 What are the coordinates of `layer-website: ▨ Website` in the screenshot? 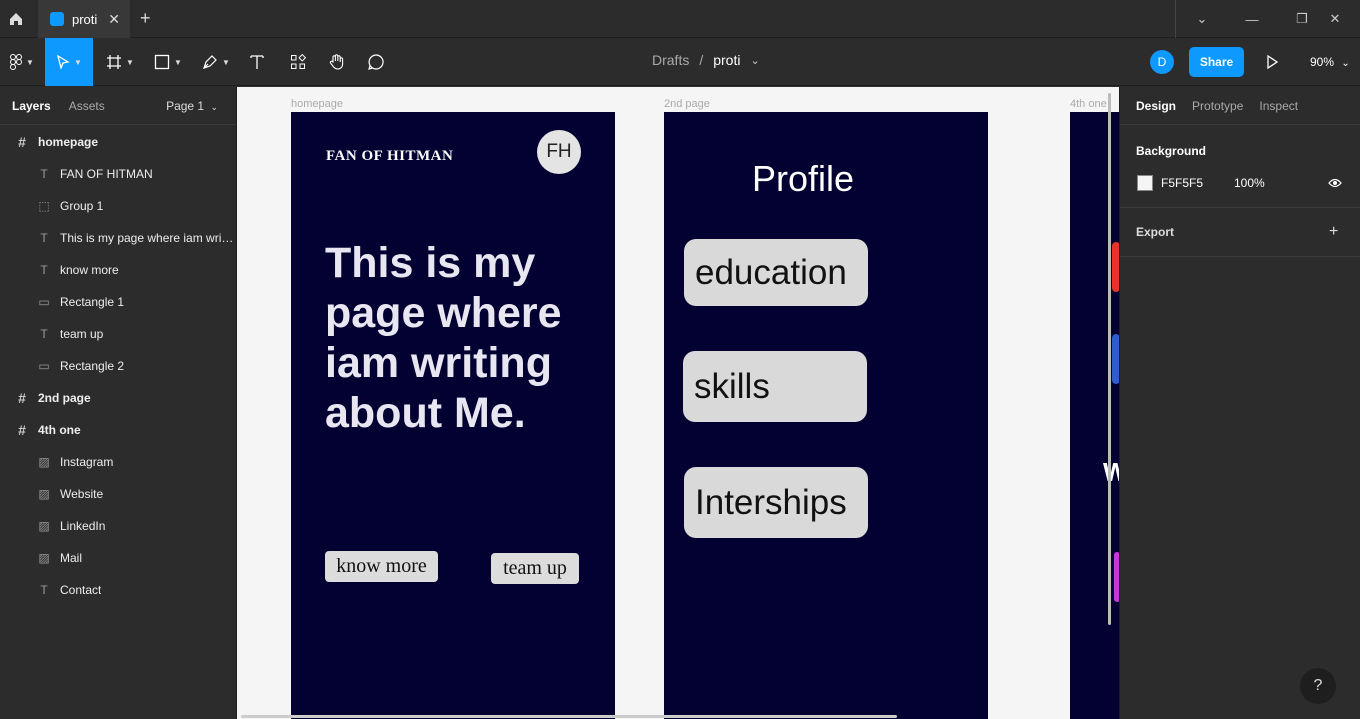 It's located at (118, 494).